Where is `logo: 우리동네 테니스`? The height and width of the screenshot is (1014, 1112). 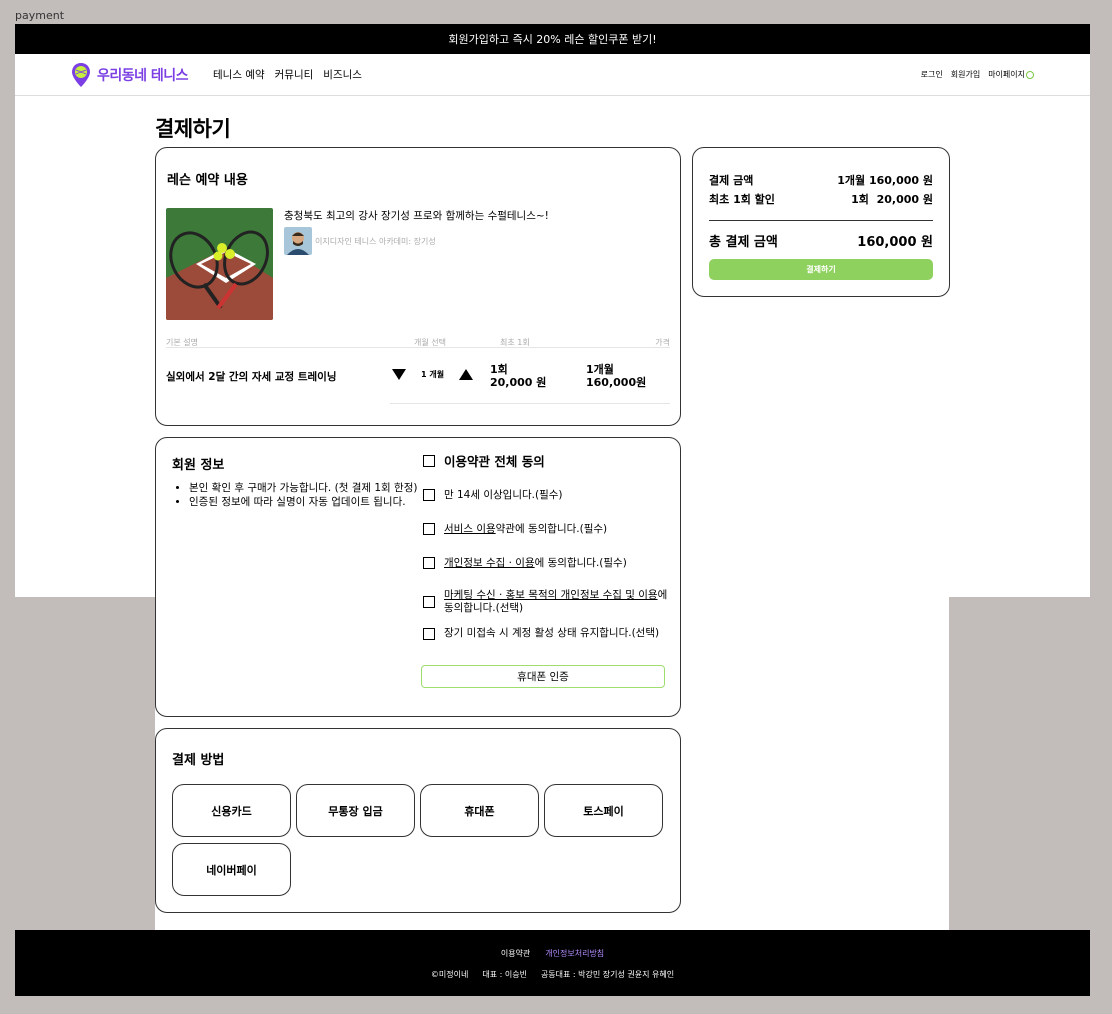 logo: 우리동네 테니스 is located at coordinates (130, 75).